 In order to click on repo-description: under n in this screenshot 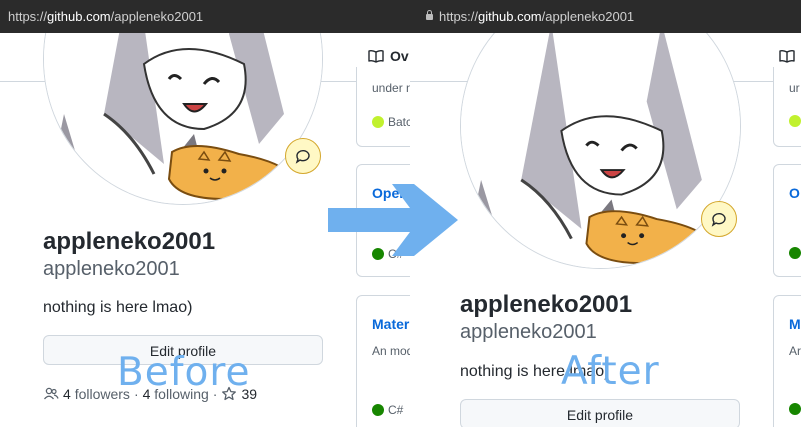, I will do `click(391, 88)`.